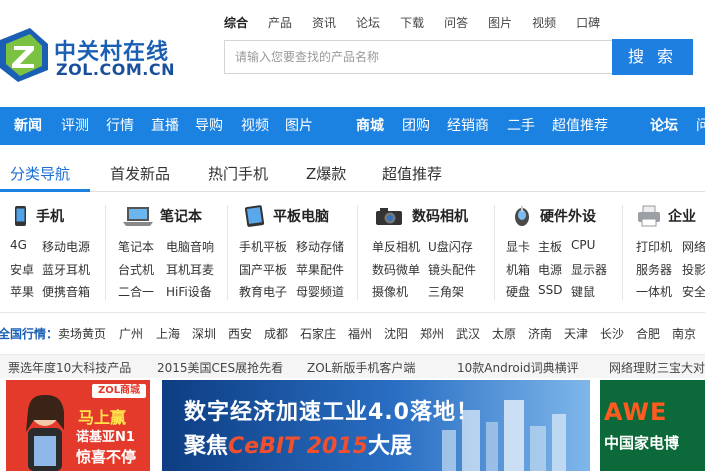  What do you see at coordinates (648, 333) in the screenshot?
I see `city-link-hefei: 合肥` at bounding box center [648, 333].